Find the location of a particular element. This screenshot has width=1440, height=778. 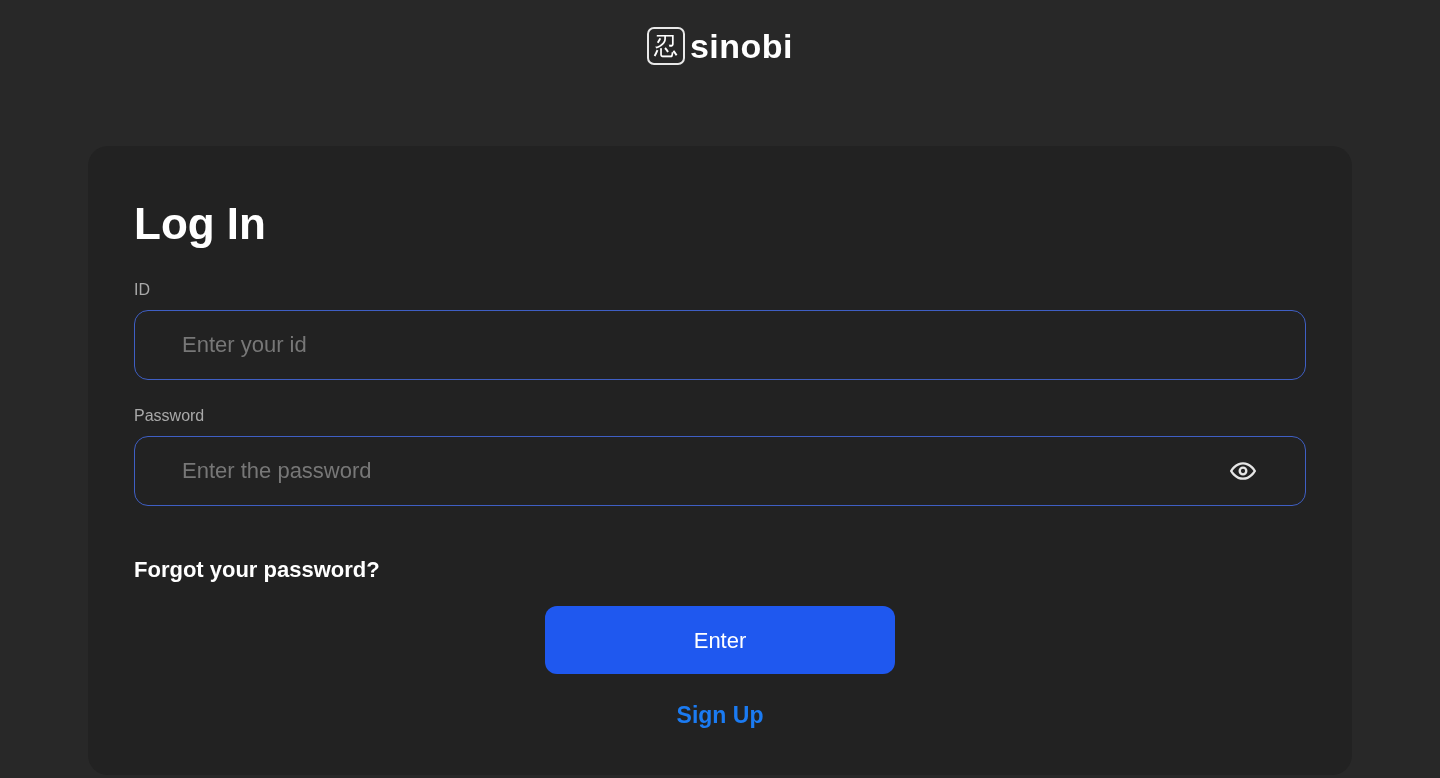

logo-mark: 忍 is located at coordinates (665, 46).